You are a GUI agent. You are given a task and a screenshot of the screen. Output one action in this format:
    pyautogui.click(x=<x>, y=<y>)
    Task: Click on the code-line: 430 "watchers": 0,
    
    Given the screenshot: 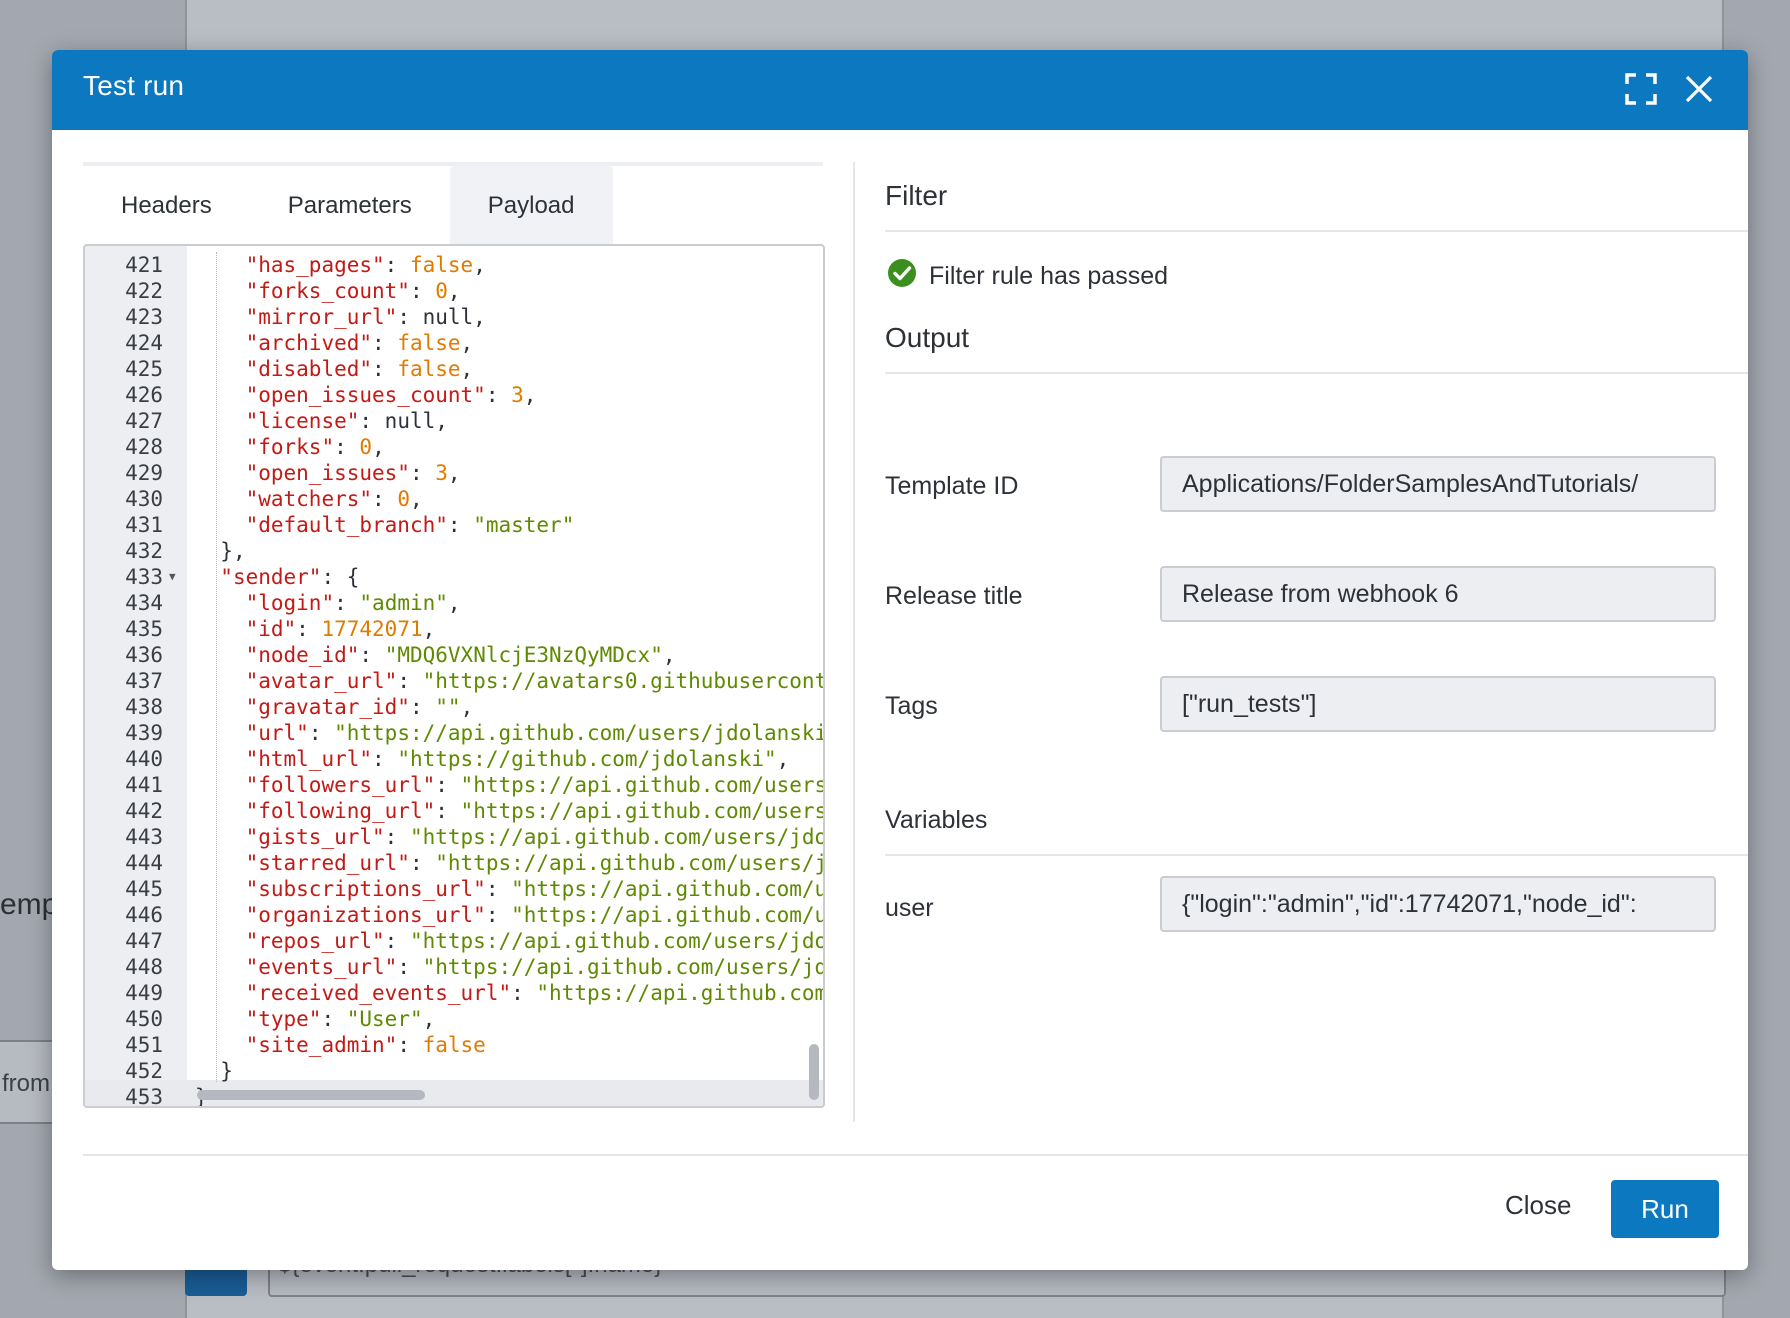 What is the action you would take?
    pyautogui.click(x=454, y=499)
    